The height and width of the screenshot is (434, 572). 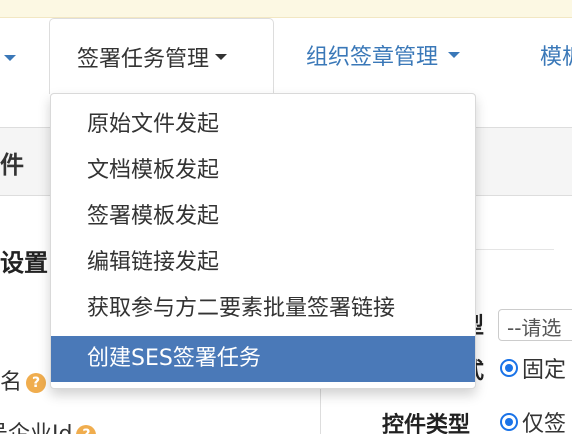 What do you see at coordinates (23, 380) in the screenshot?
I see `field-label-name: 名?` at bounding box center [23, 380].